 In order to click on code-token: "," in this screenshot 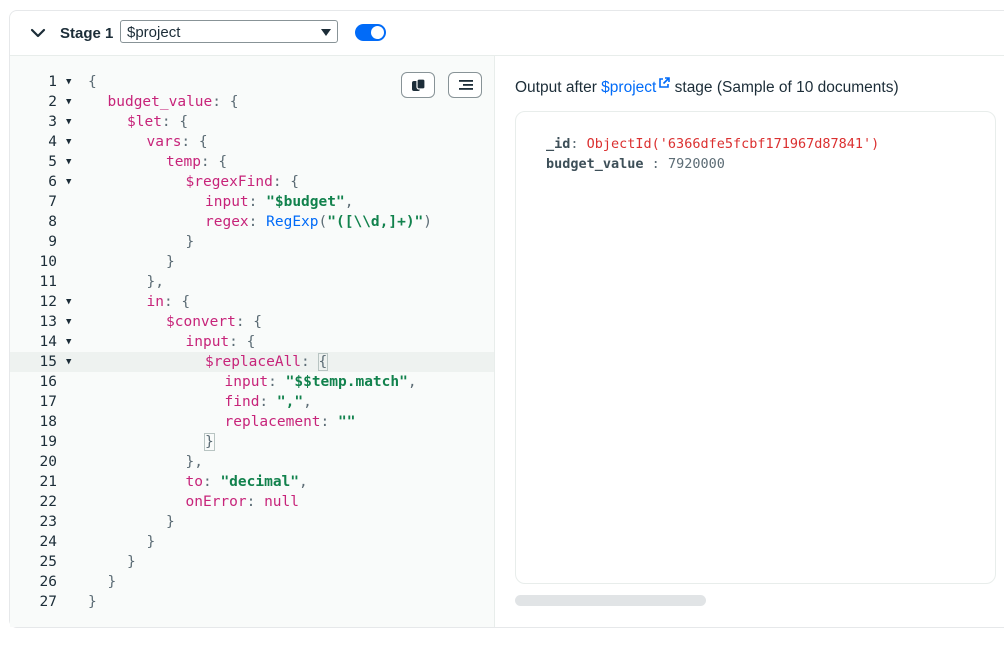, I will do `click(290, 402)`.